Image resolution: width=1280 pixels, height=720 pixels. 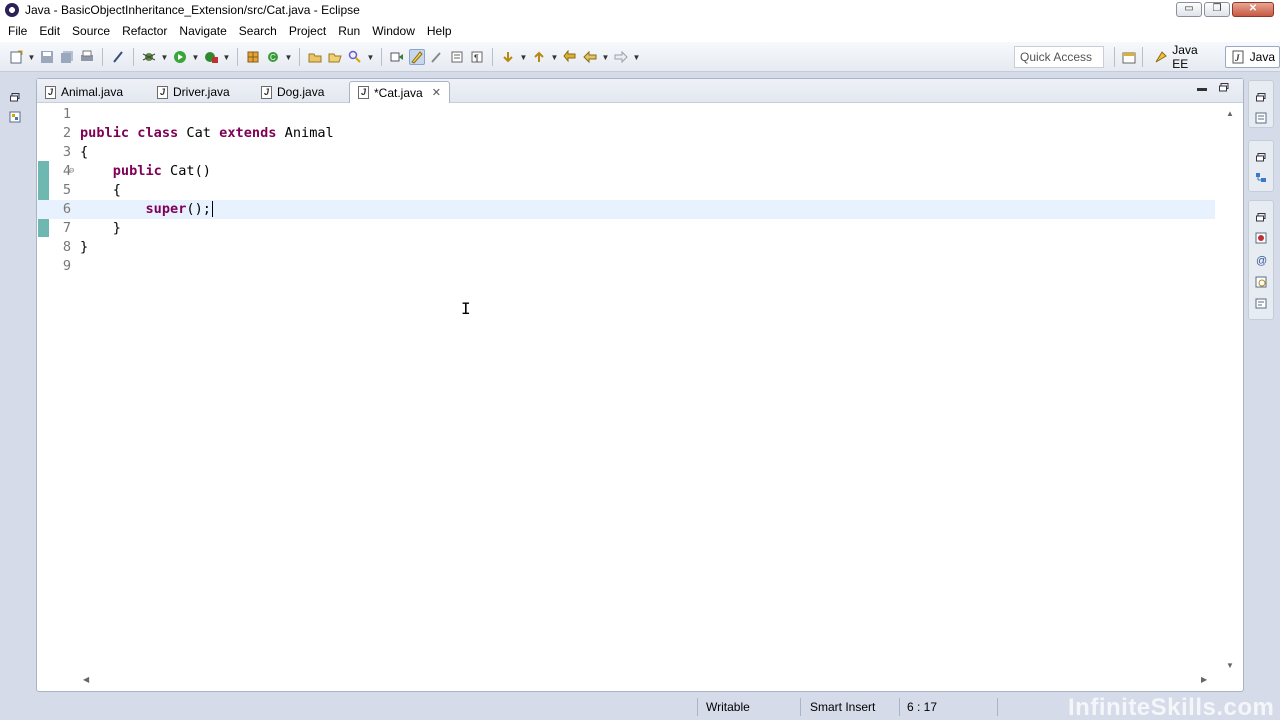 I want to click on last-edit-location-icon, so click(x=570, y=57).